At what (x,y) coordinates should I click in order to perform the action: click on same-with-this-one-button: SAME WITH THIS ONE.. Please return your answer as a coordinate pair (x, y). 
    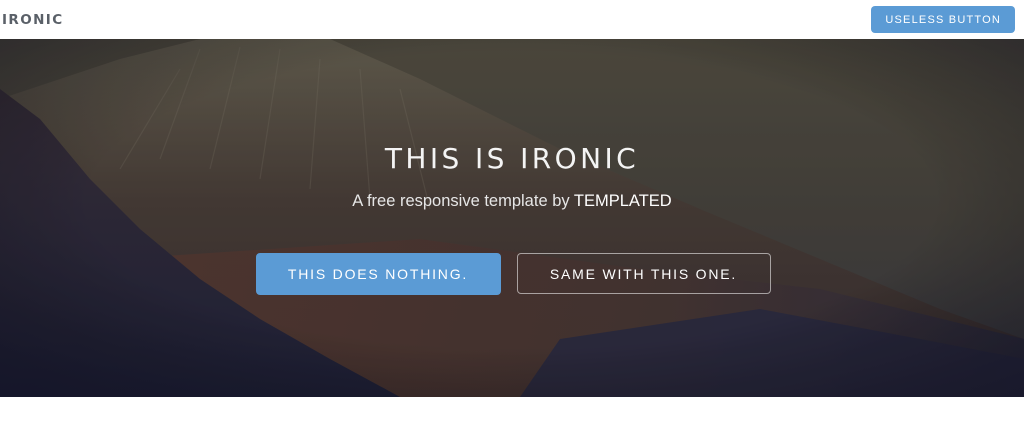
    Looking at the image, I should click on (643, 273).